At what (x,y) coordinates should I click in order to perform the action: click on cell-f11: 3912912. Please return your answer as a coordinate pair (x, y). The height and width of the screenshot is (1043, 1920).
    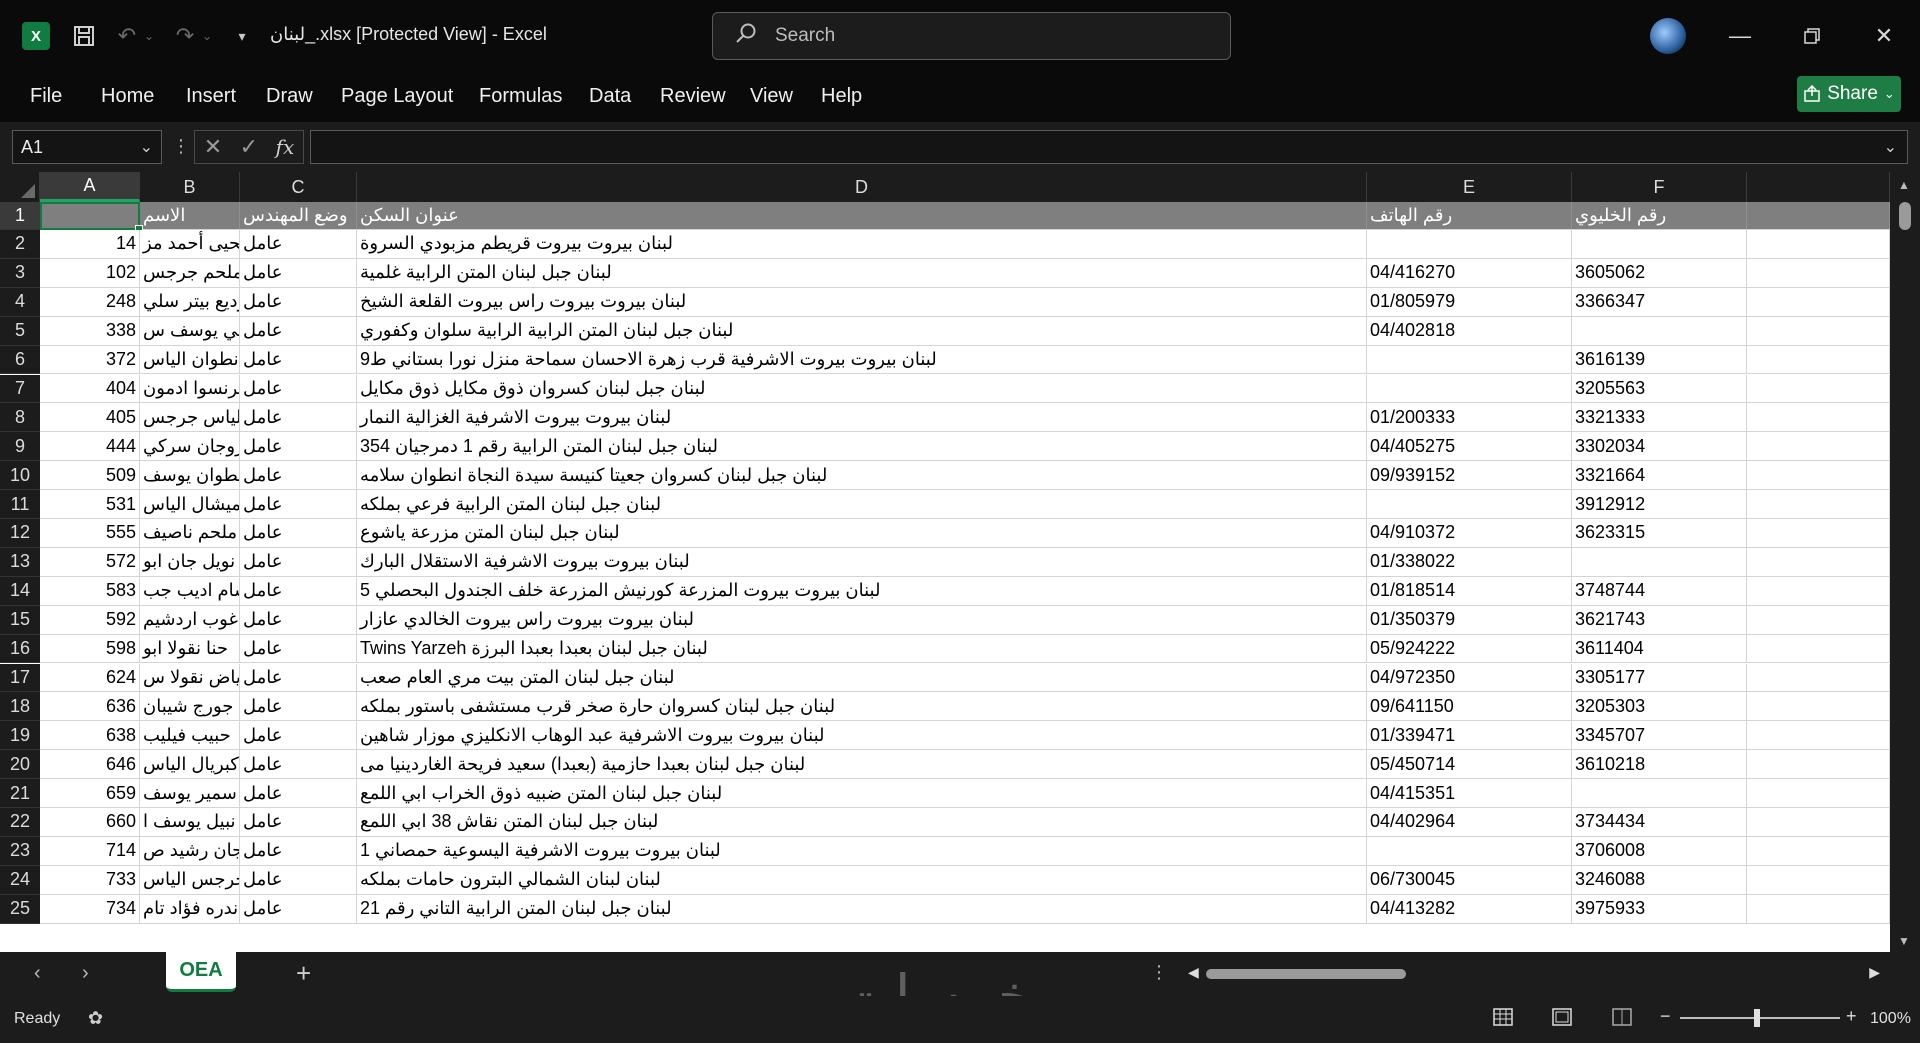
    Looking at the image, I should click on (1659, 504).